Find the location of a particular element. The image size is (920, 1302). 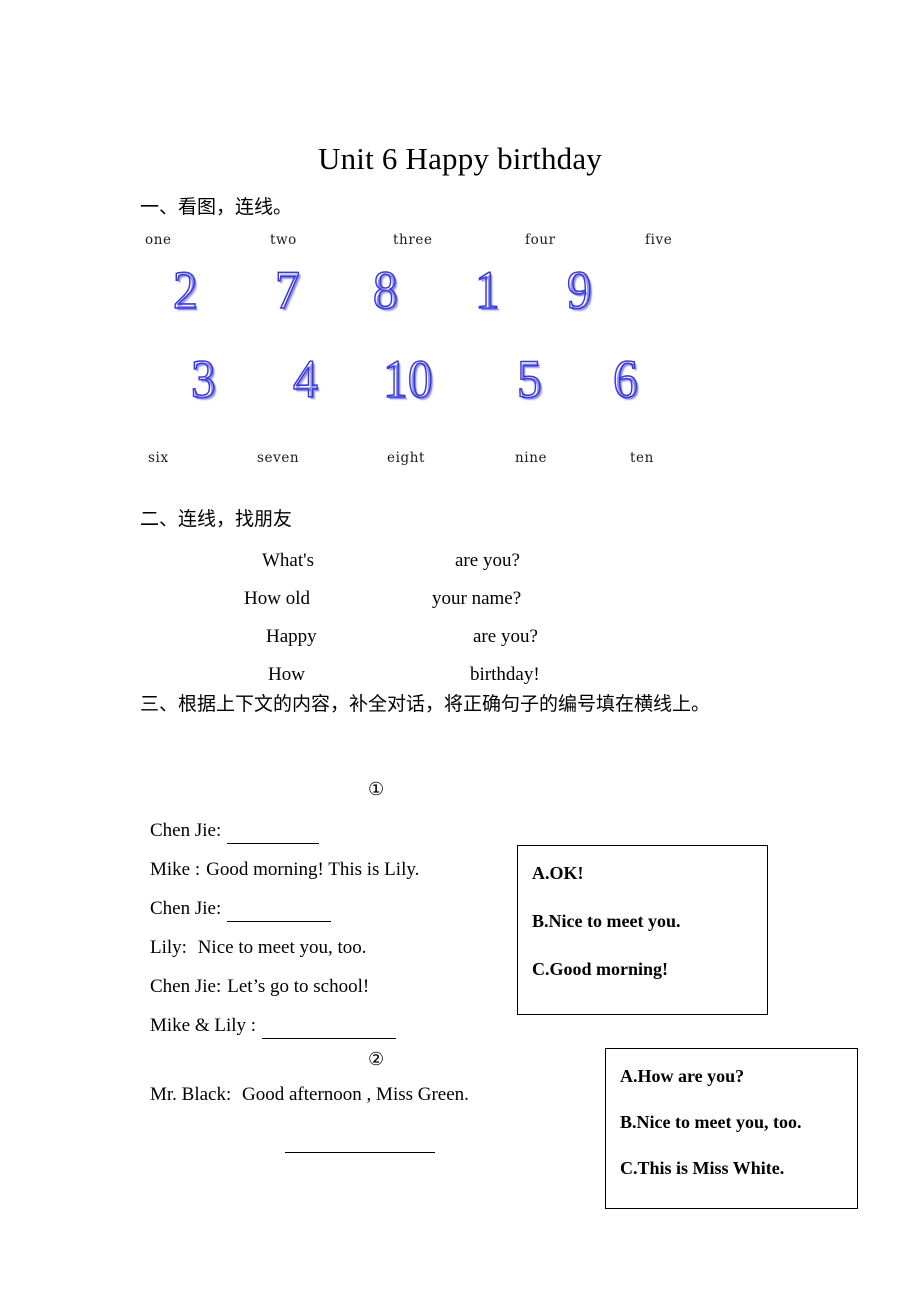

option-a: A.How are you? is located at coordinates (731, 1076).